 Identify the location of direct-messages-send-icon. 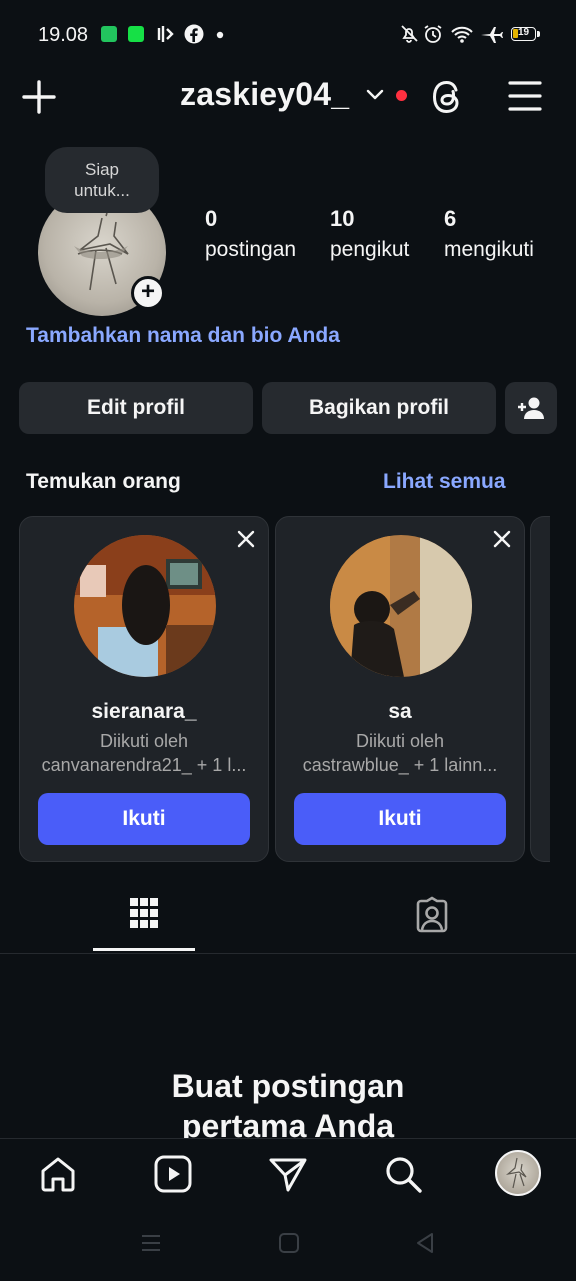
(288, 1174).